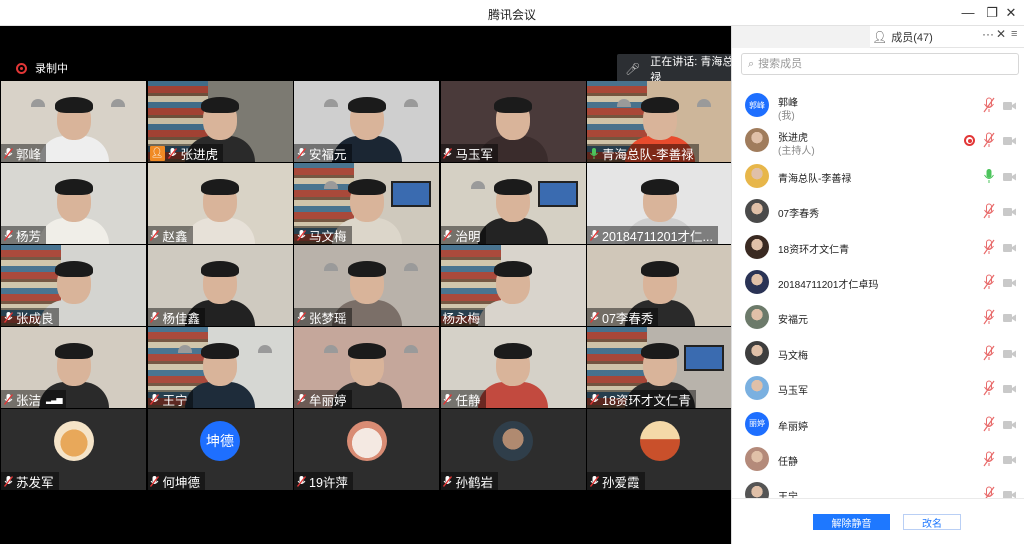  What do you see at coordinates (878, 176) in the screenshot?
I see `member-row: 青海总队-李善禄` at bounding box center [878, 176].